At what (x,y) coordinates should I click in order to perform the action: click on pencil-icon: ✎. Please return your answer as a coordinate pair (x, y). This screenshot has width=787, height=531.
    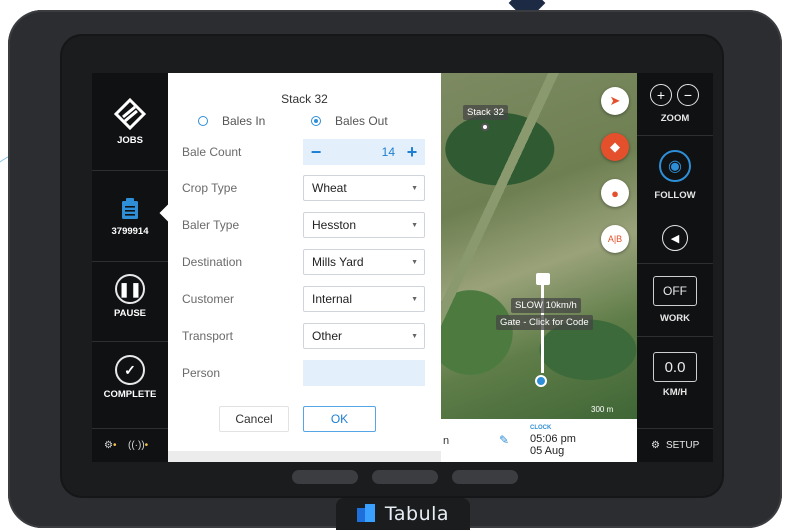
    Looking at the image, I should click on (504, 440).